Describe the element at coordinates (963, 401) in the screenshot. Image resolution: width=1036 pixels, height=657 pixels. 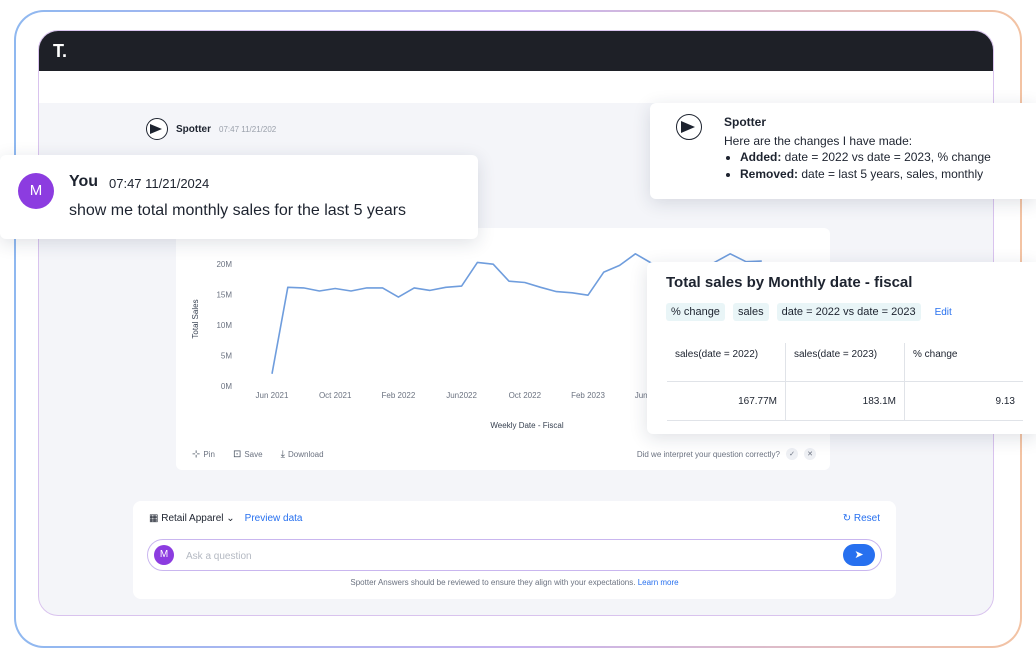
I see `table-cell: 9.13` at that location.